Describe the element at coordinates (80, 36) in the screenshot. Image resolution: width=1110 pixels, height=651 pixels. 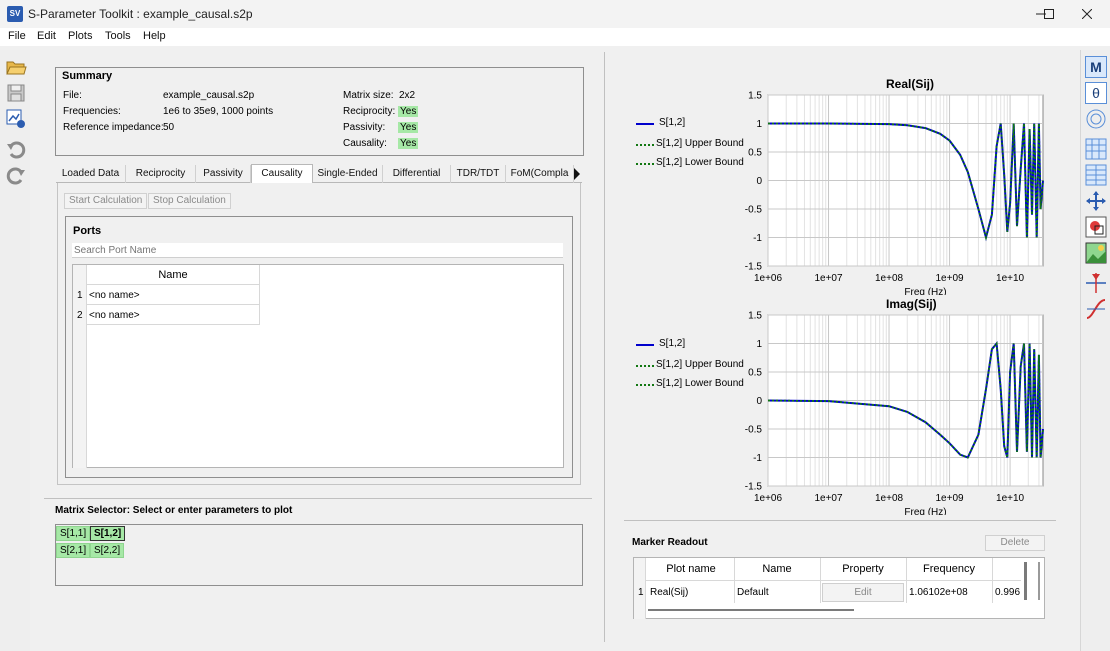
I see `menu-plots: Plots` at that location.